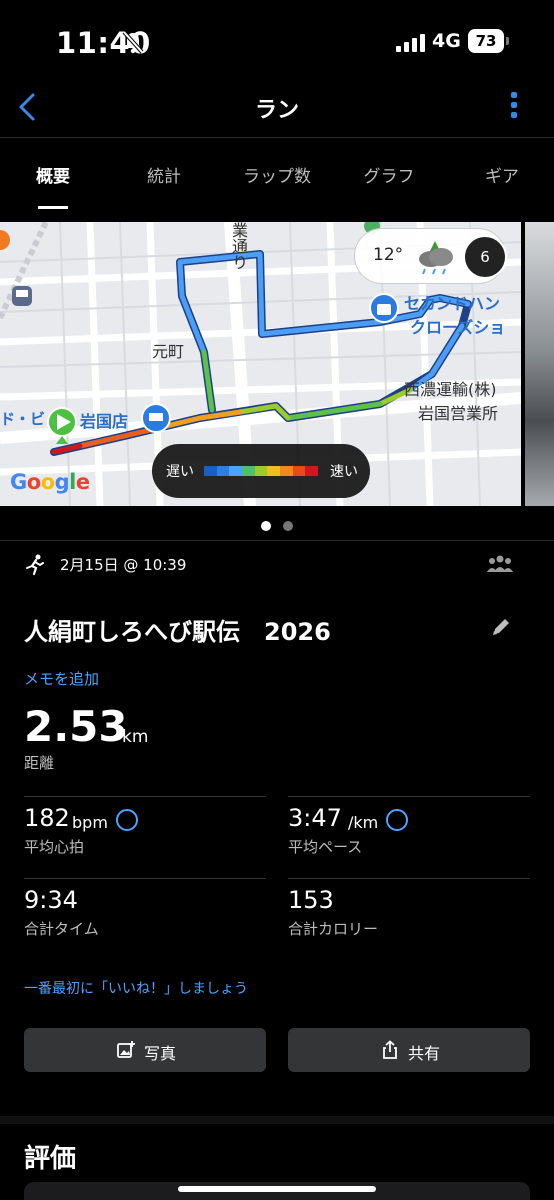  Describe the element at coordinates (539, 364) in the screenshot. I see `photo-preview` at that location.